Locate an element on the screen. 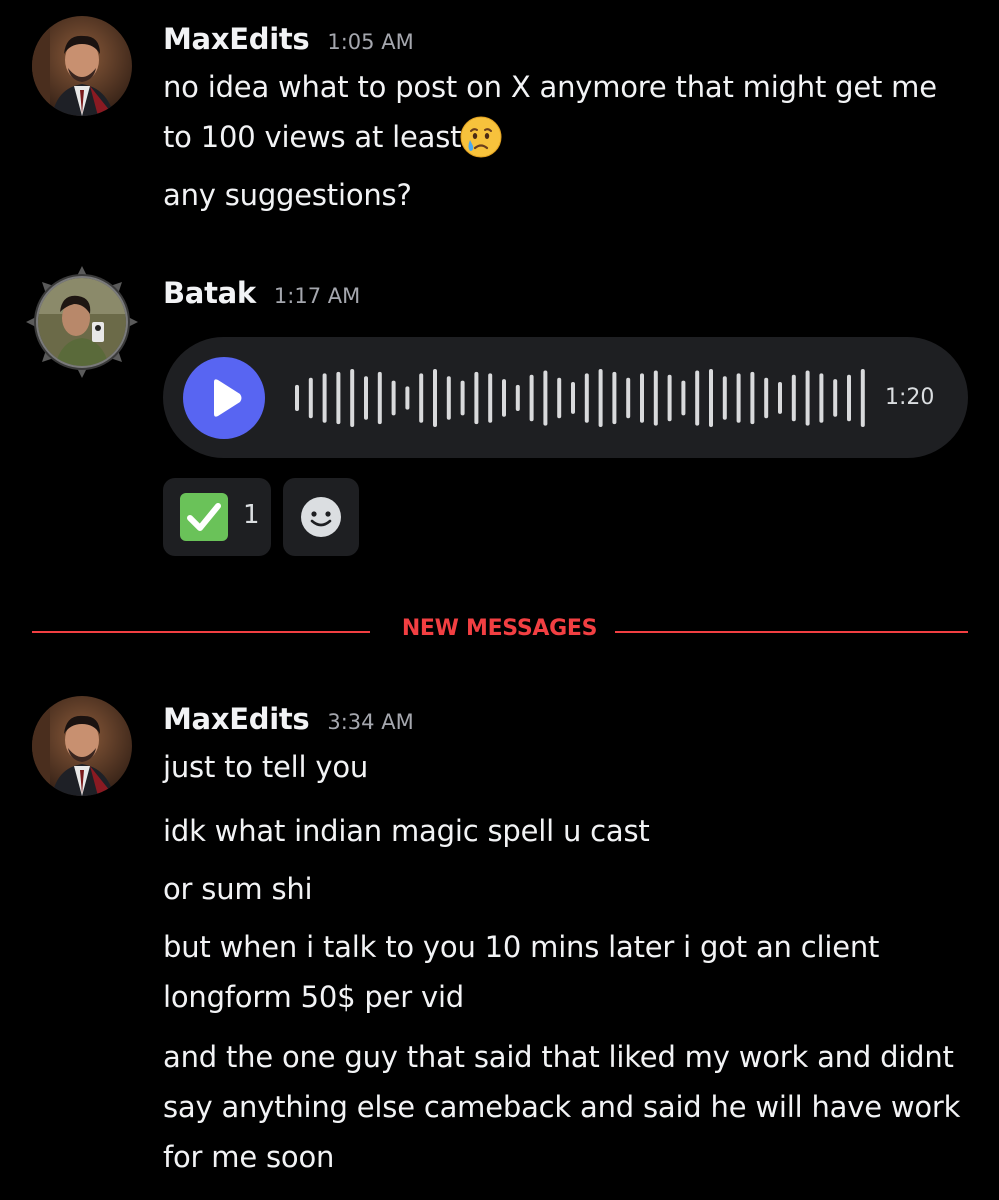 Image resolution: width=999 pixels, height=1200 pixels. message-text: for me soon is located at coordinates (249, 1157).